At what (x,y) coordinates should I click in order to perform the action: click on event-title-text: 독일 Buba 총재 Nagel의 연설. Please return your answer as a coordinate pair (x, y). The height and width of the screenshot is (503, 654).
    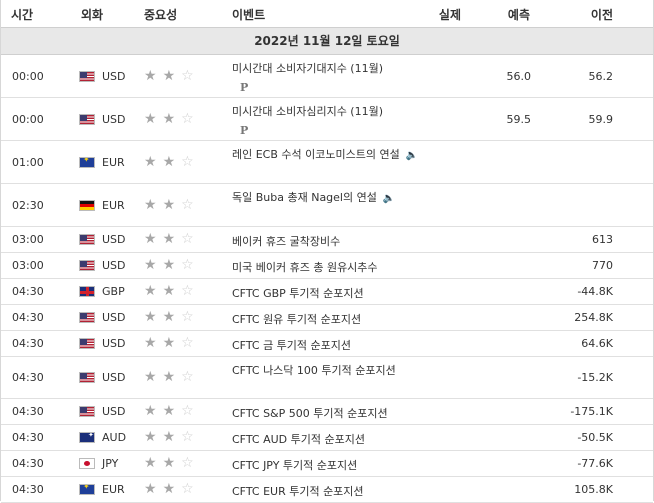
    Looking at the image, I should click on (304, 197).